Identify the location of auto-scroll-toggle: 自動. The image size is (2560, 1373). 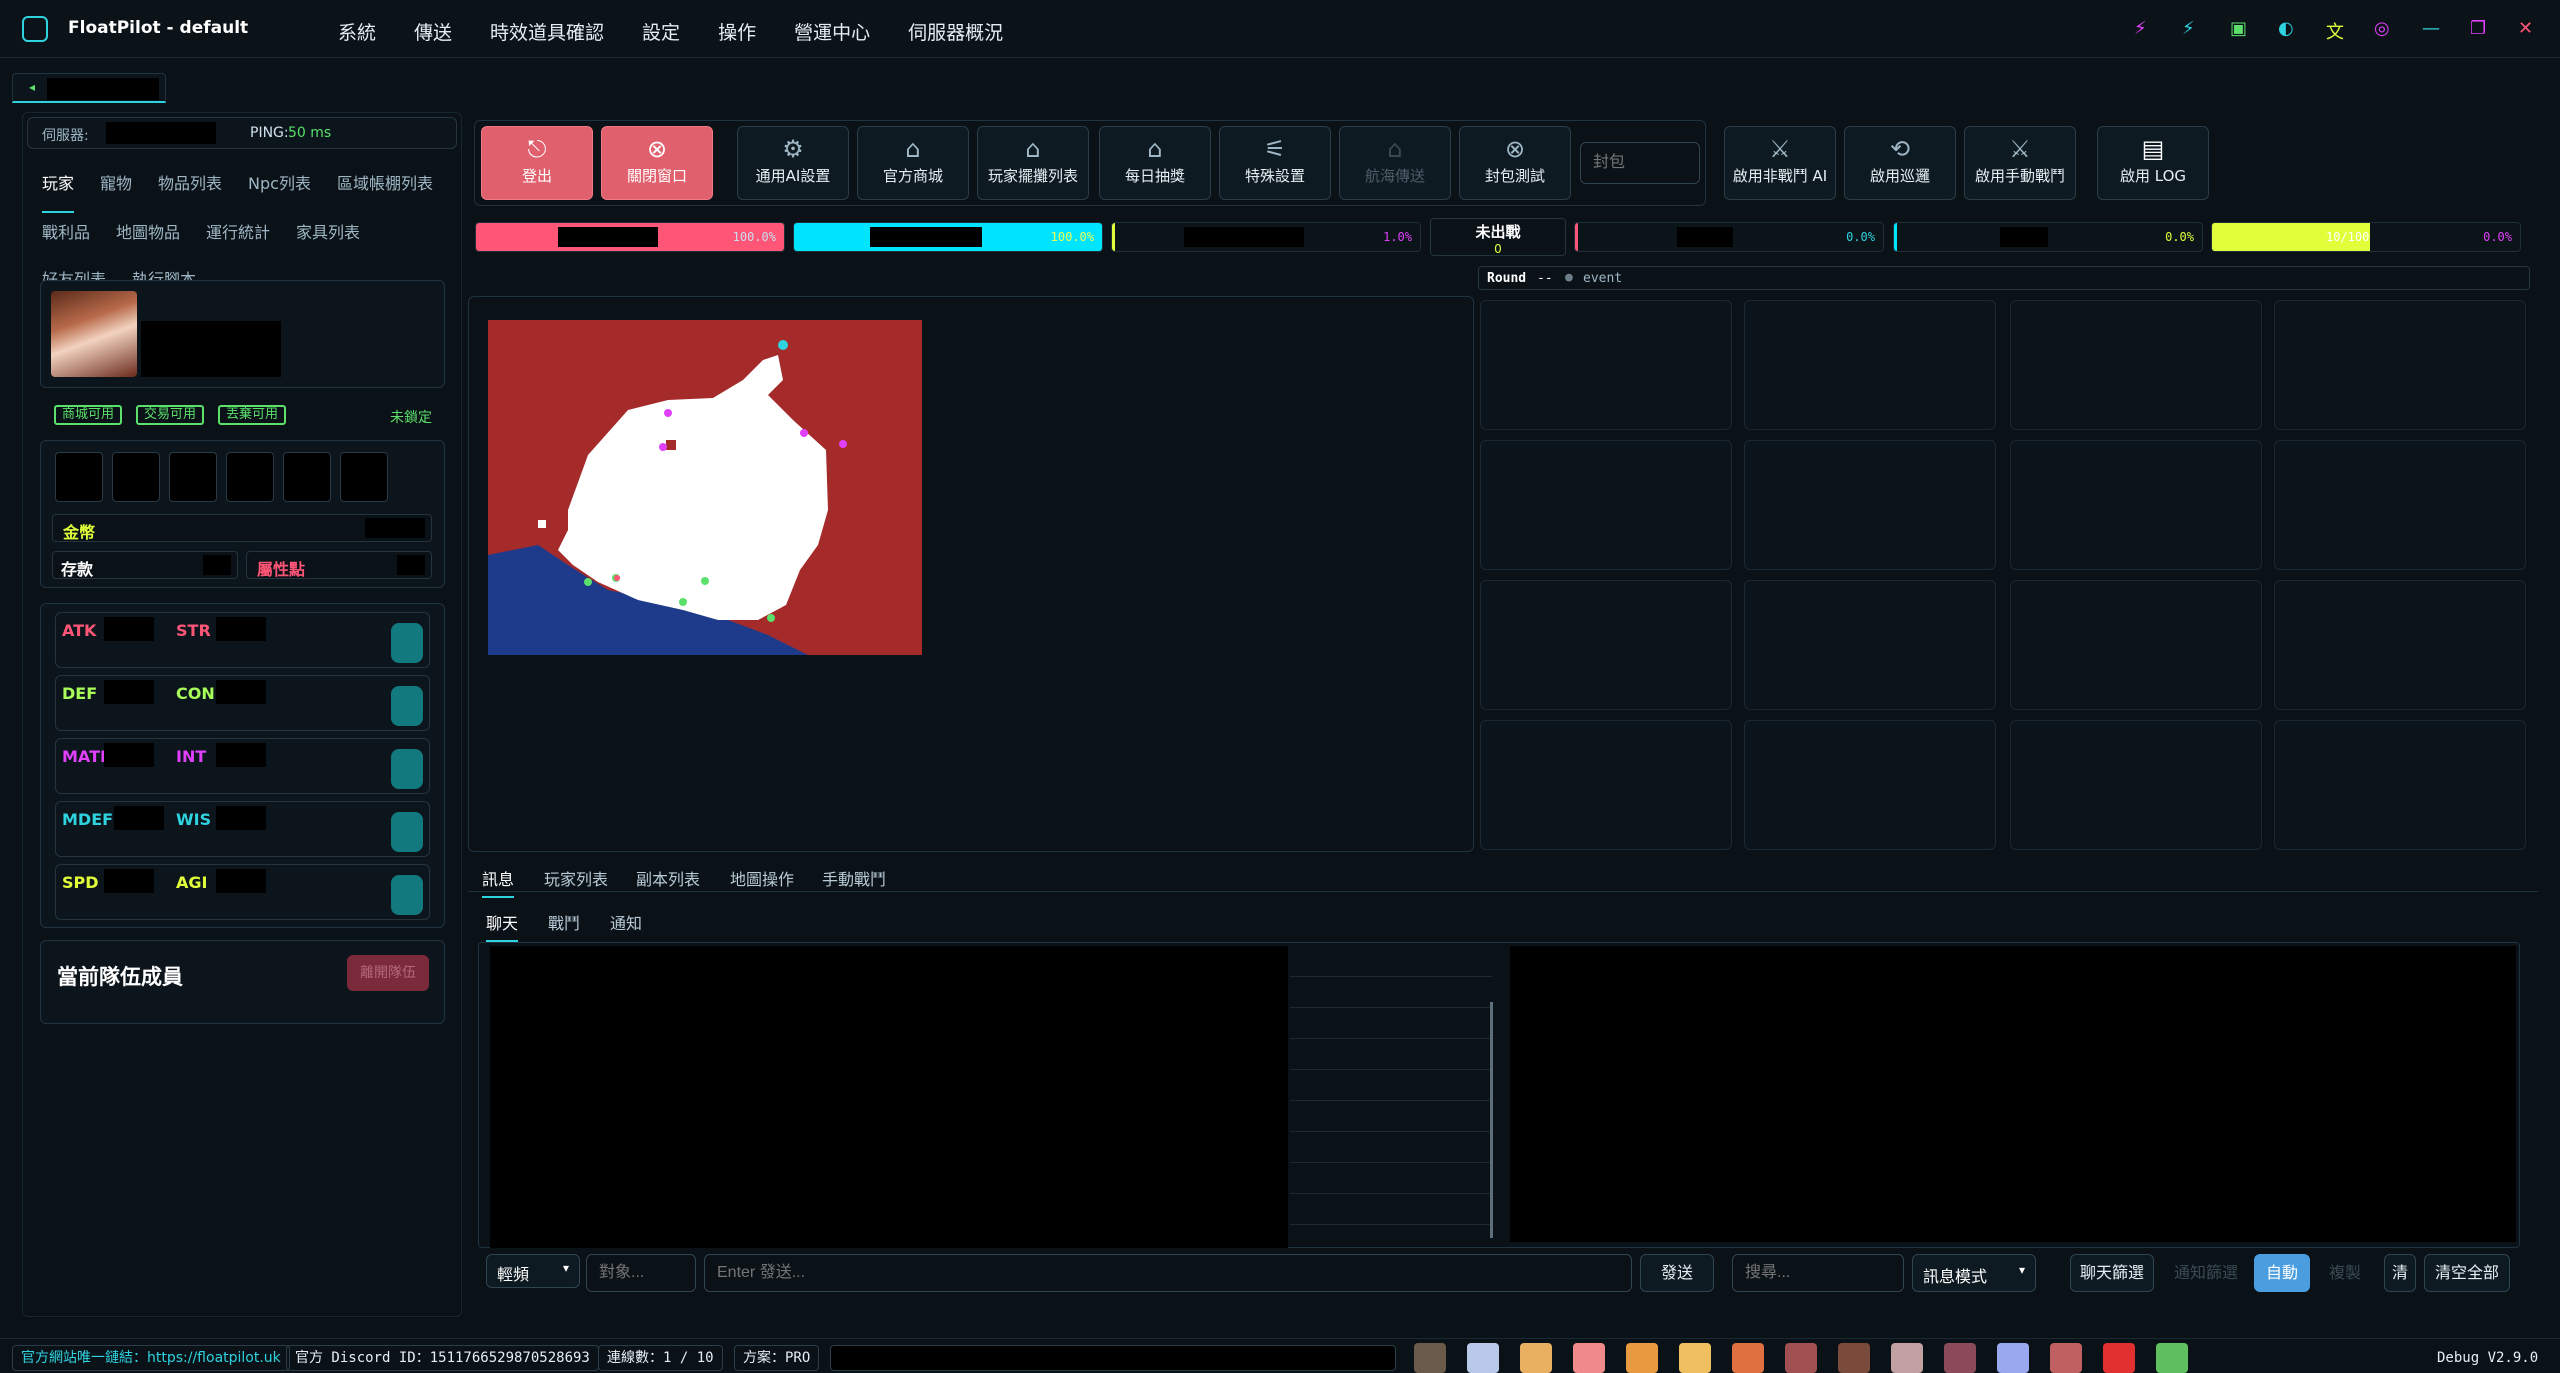
(2282, 1273).